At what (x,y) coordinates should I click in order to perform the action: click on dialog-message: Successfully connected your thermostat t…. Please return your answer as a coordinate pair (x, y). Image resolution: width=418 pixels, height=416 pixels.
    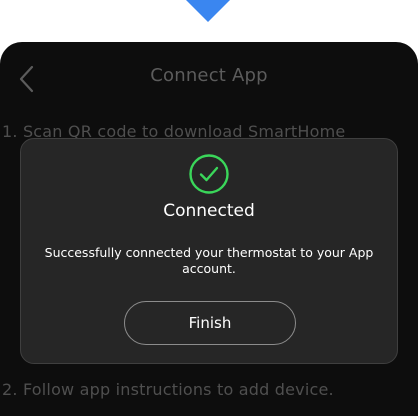
    Looking at the image, I should click on (209, 260).